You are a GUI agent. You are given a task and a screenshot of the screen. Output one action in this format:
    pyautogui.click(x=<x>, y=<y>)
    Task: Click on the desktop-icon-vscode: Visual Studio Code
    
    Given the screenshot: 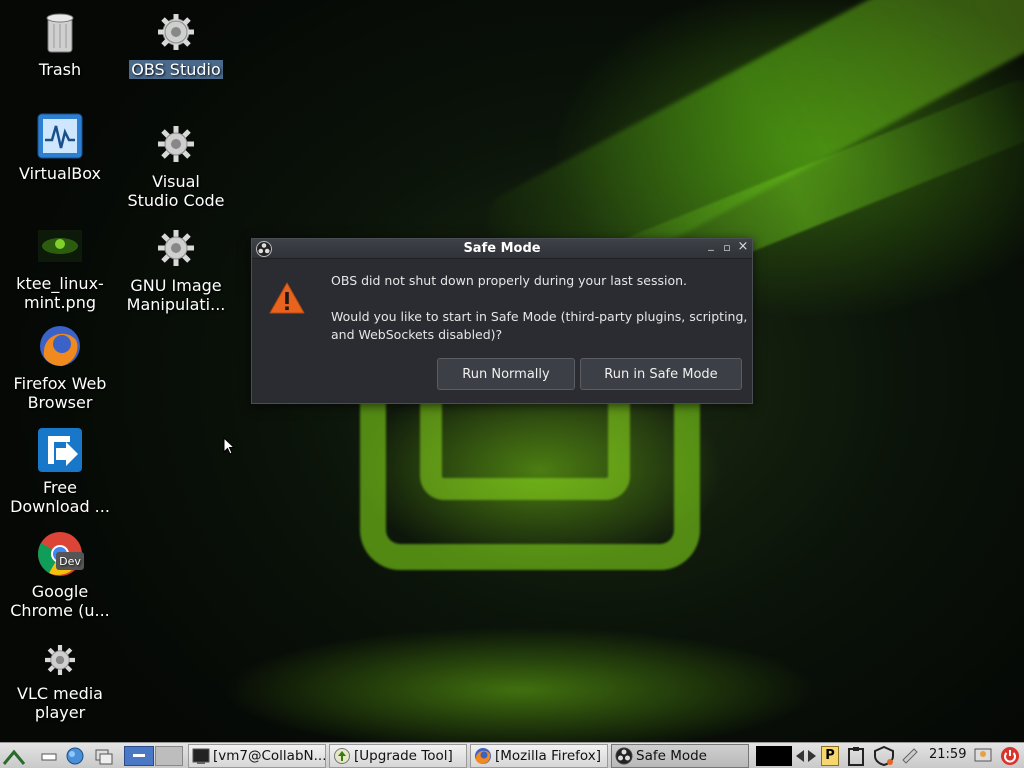 What is the action you would take?
    pyautogui.click(x=176, y=165)
    